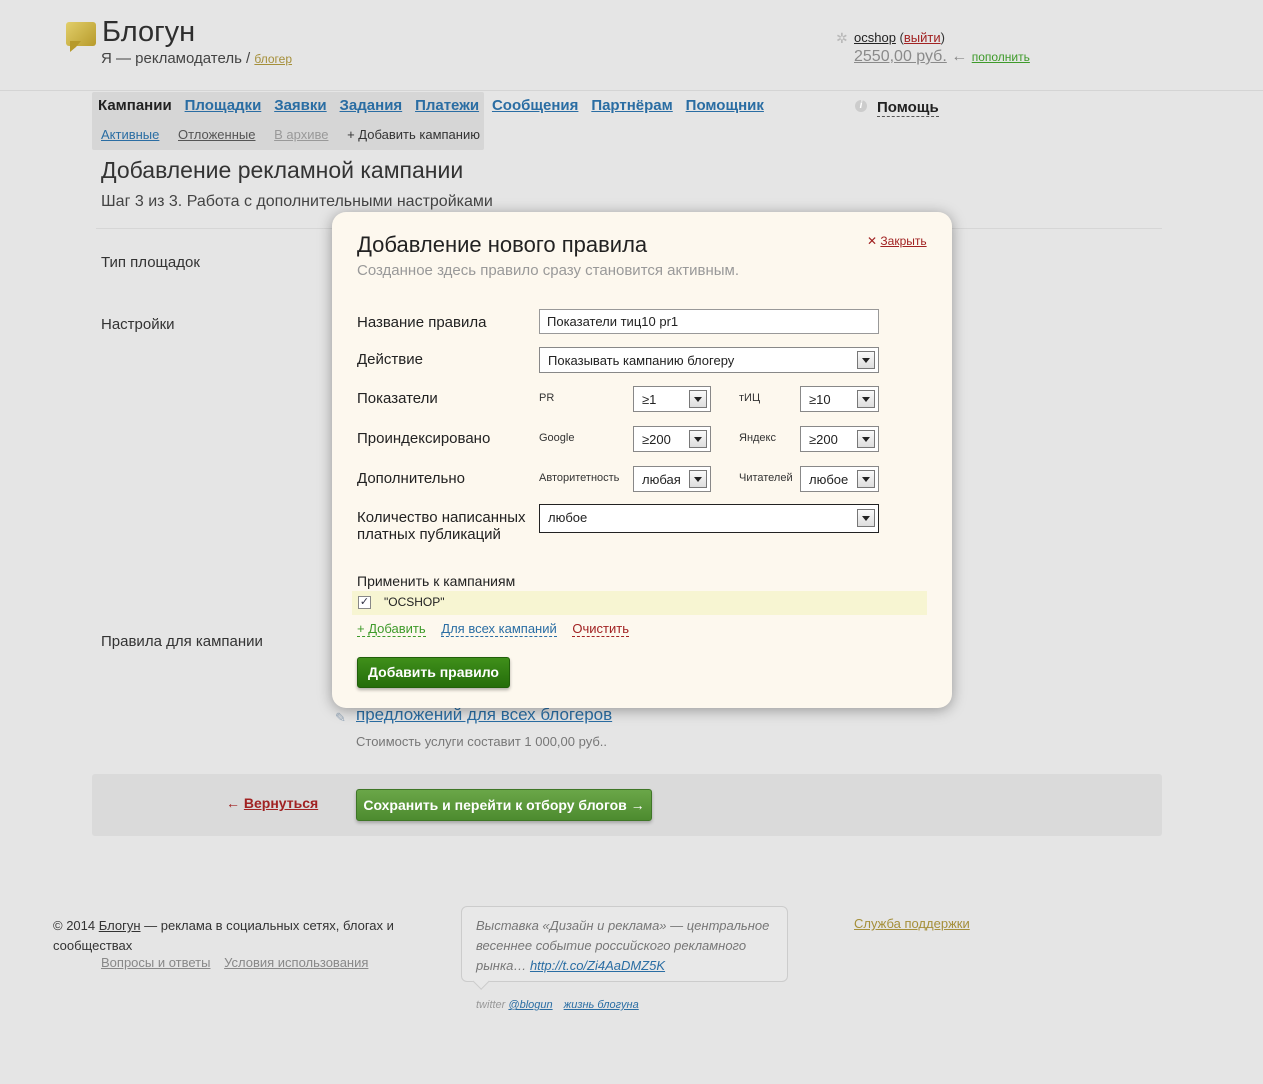 This screenshot has height=1084, width=1263. I want to click on authority-select: любая, so click(672, 479).